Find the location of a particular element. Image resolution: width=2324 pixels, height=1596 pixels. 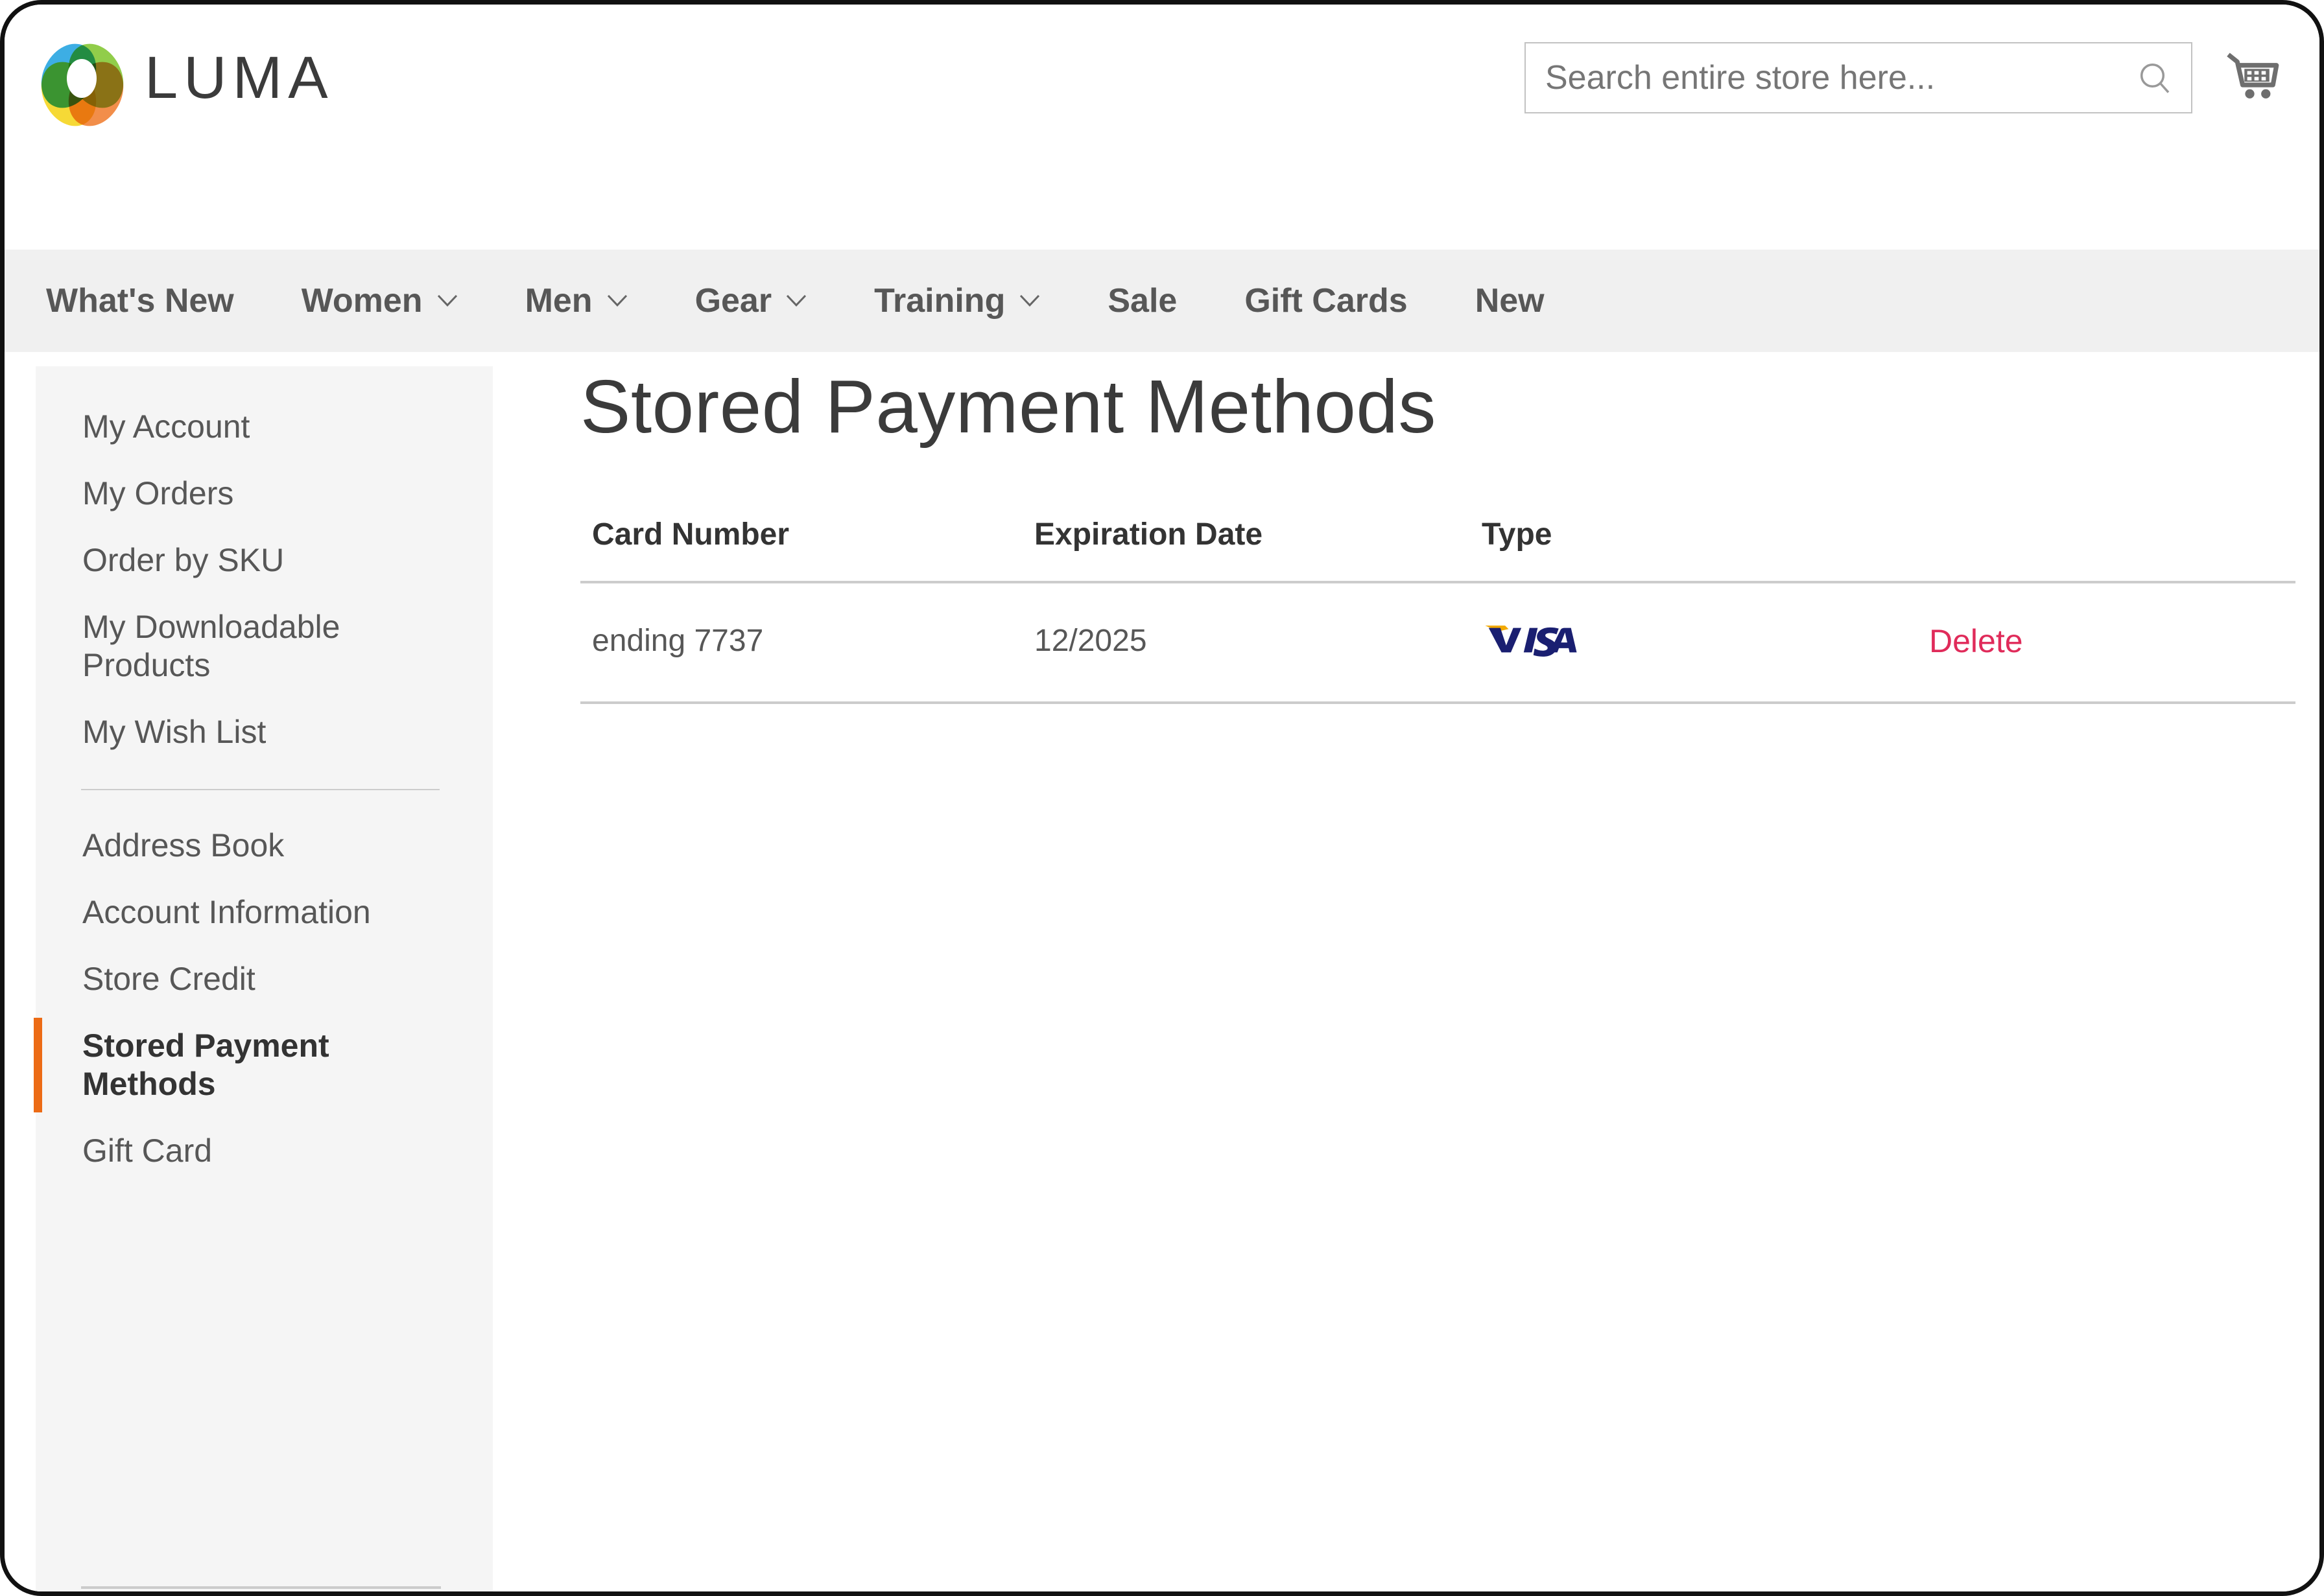

sidebar-item-label: Gift Card is located at coordinates (147, 1150).